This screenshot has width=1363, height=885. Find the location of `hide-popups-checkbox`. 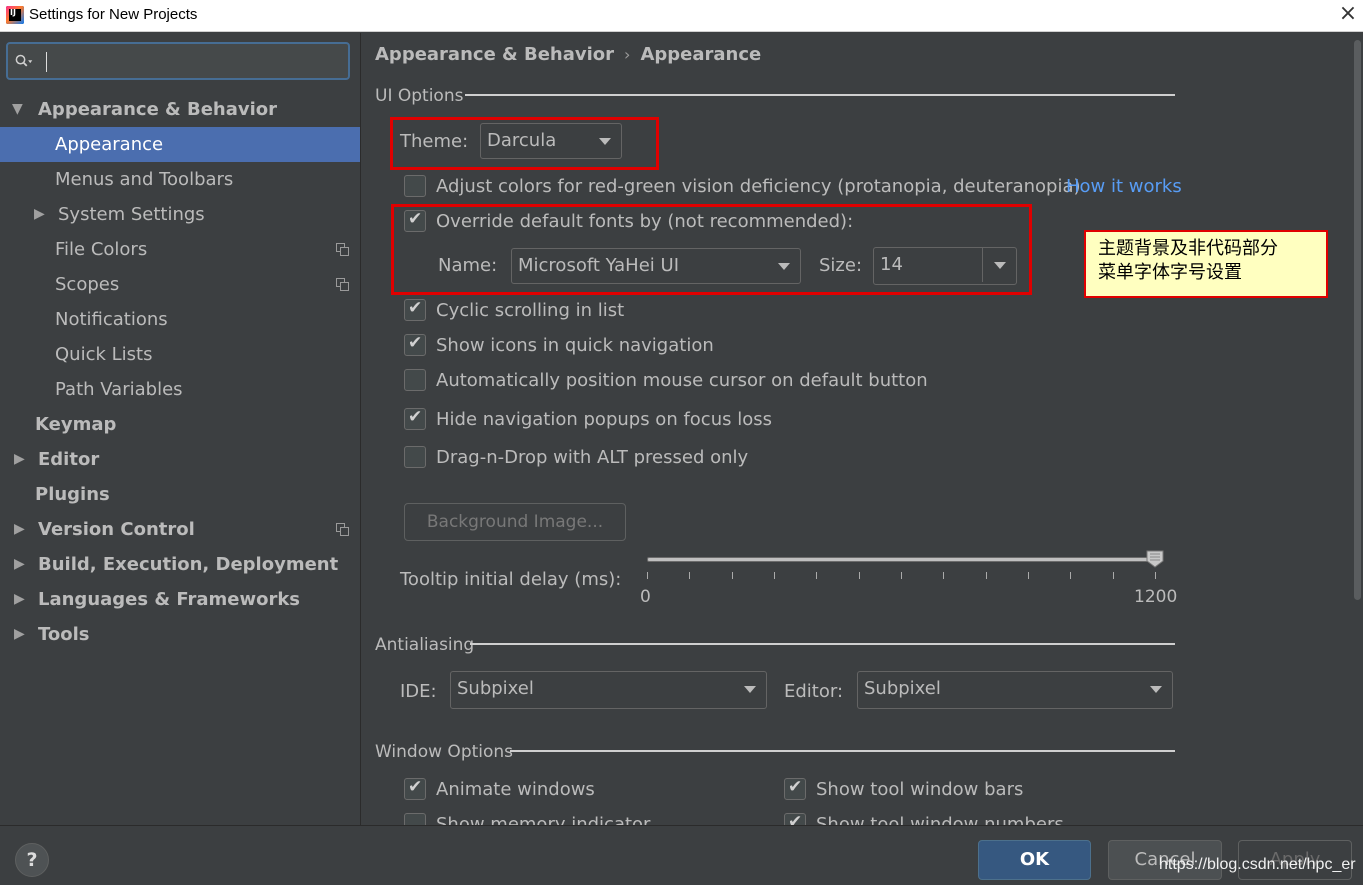

hide-popups-checkbox is located at coordinates (415, 418).